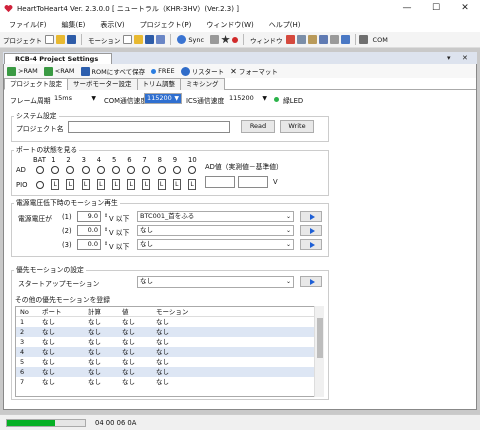 Image resolution: width=480 pixels, height=430 pixels. I want to click on save-motion-icon, so click(150, 39).